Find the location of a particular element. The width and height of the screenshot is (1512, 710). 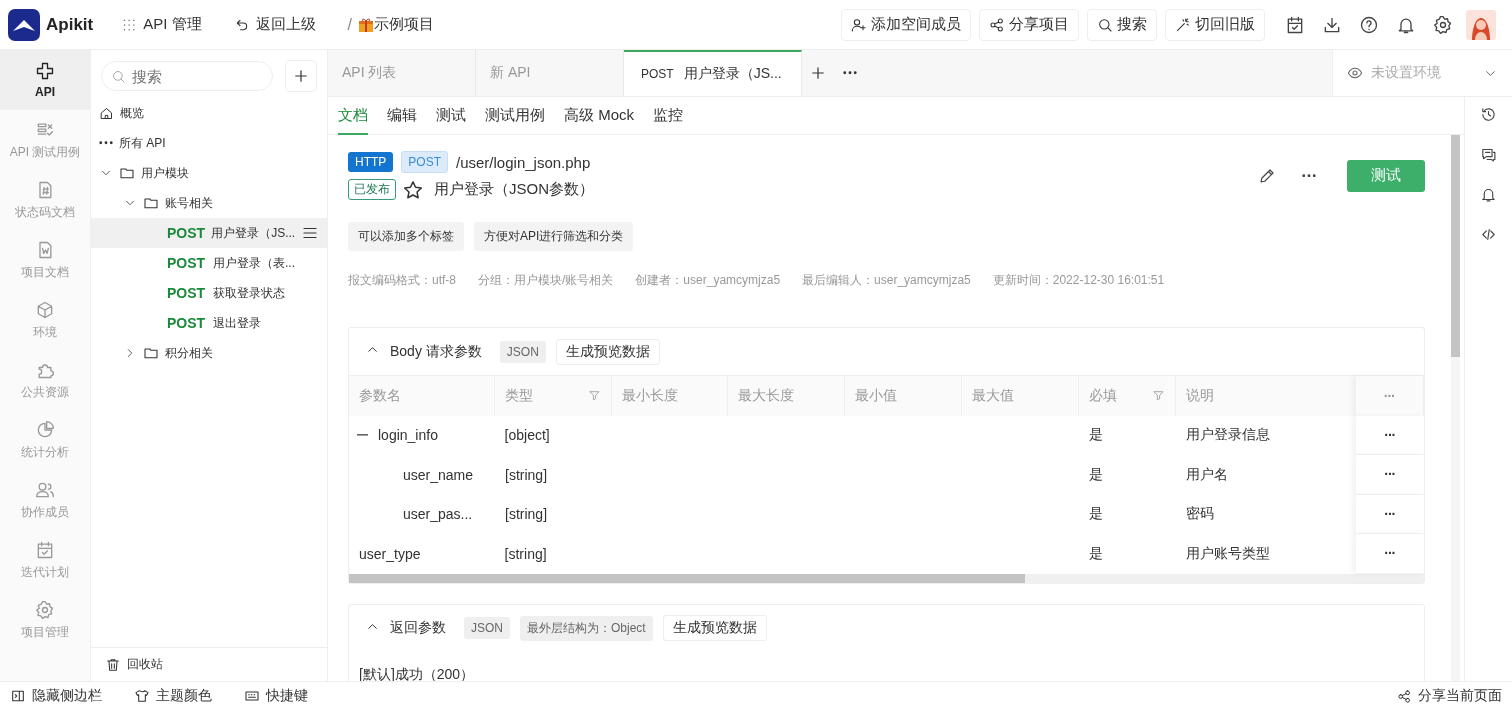

meta-text: 分组：用户模块/账号相关 is located at coordinates (546, 280).